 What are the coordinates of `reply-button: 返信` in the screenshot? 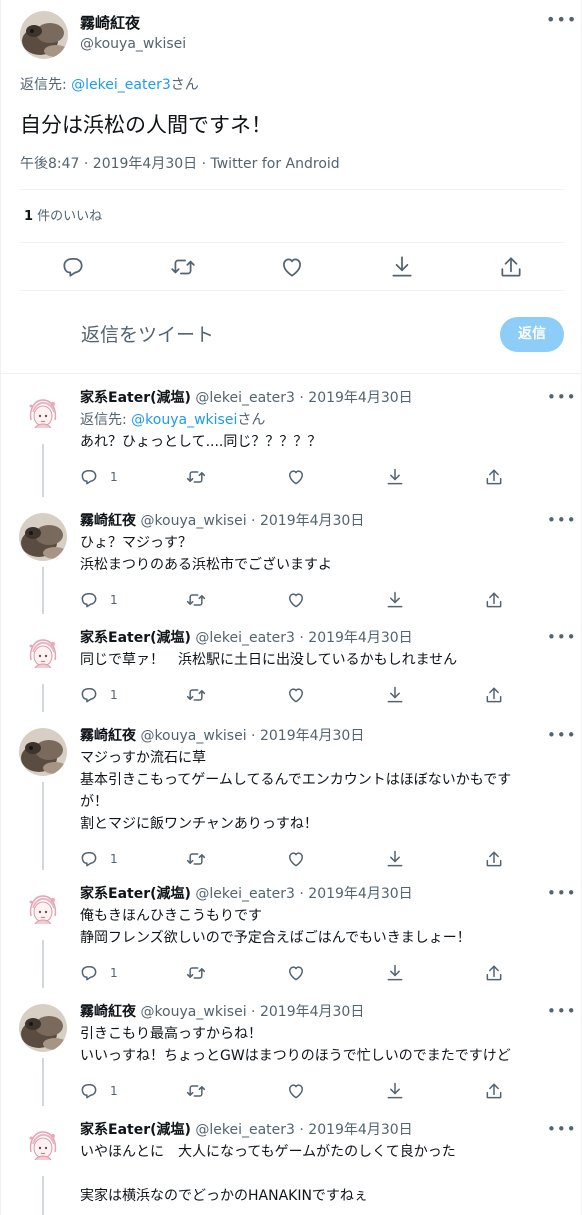 It's located at (532, 334).